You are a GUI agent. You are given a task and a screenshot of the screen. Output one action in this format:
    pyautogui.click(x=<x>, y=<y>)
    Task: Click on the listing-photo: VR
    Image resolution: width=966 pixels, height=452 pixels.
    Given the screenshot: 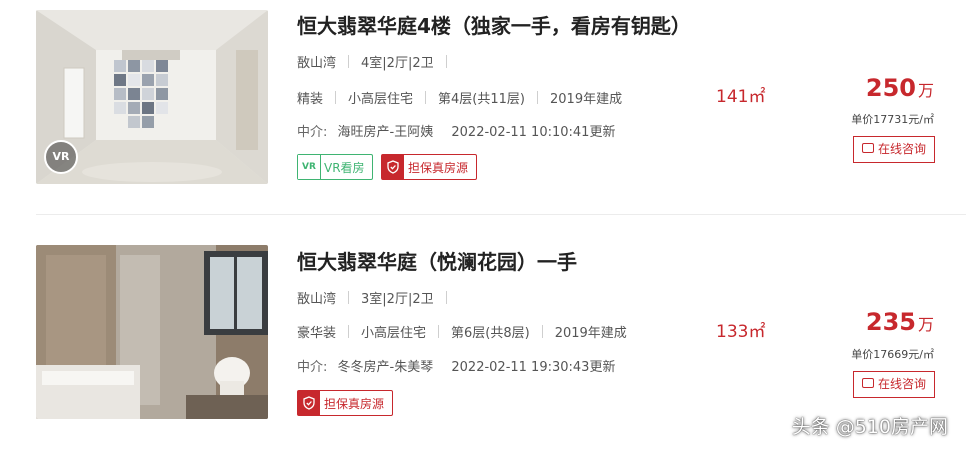 What is the action you would take?
    pyautogui.click(x=152, y=97)
    